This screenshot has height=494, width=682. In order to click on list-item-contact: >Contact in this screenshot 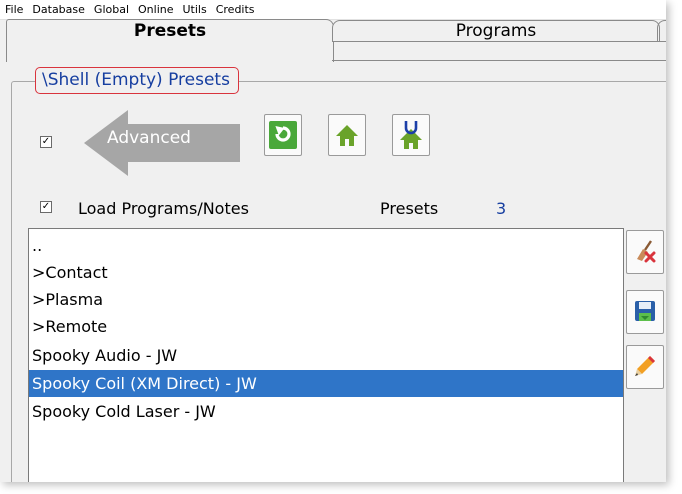, I will do `click(326, 272)`.